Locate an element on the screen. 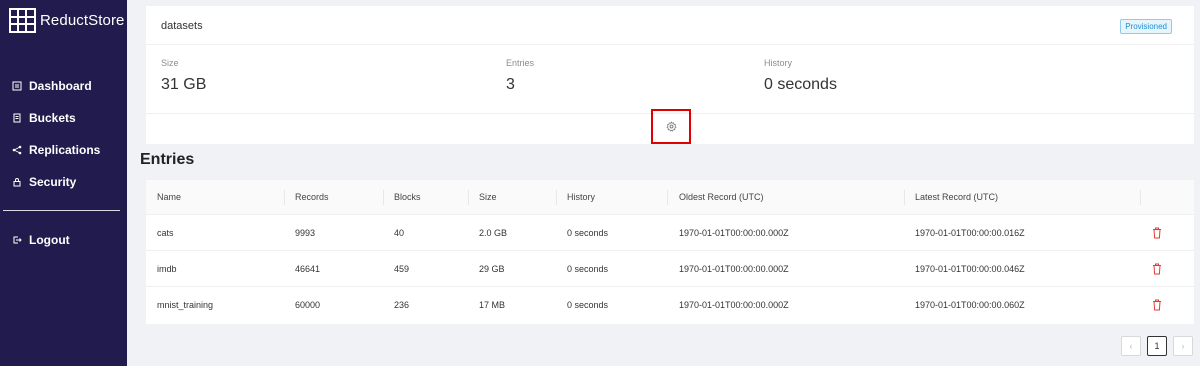 This screenshot has height=366, width=1200. stat-label: Size is located at coordinates (170, 63).